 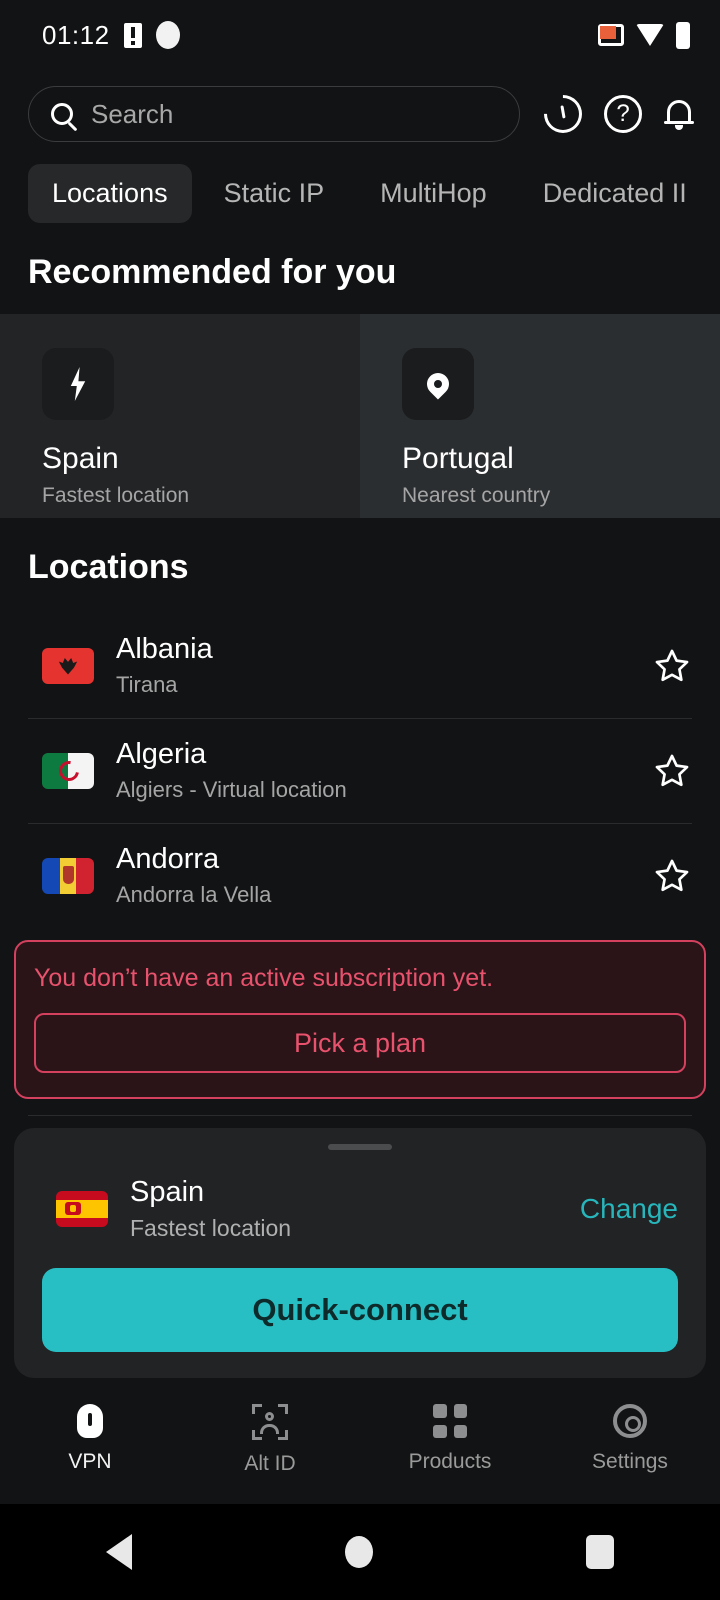 What do you see at coordinates (373, 770) in the screenshot?
I see `location-text: Algeria Algiers - Virtual location` at bounding box center [373, 770].